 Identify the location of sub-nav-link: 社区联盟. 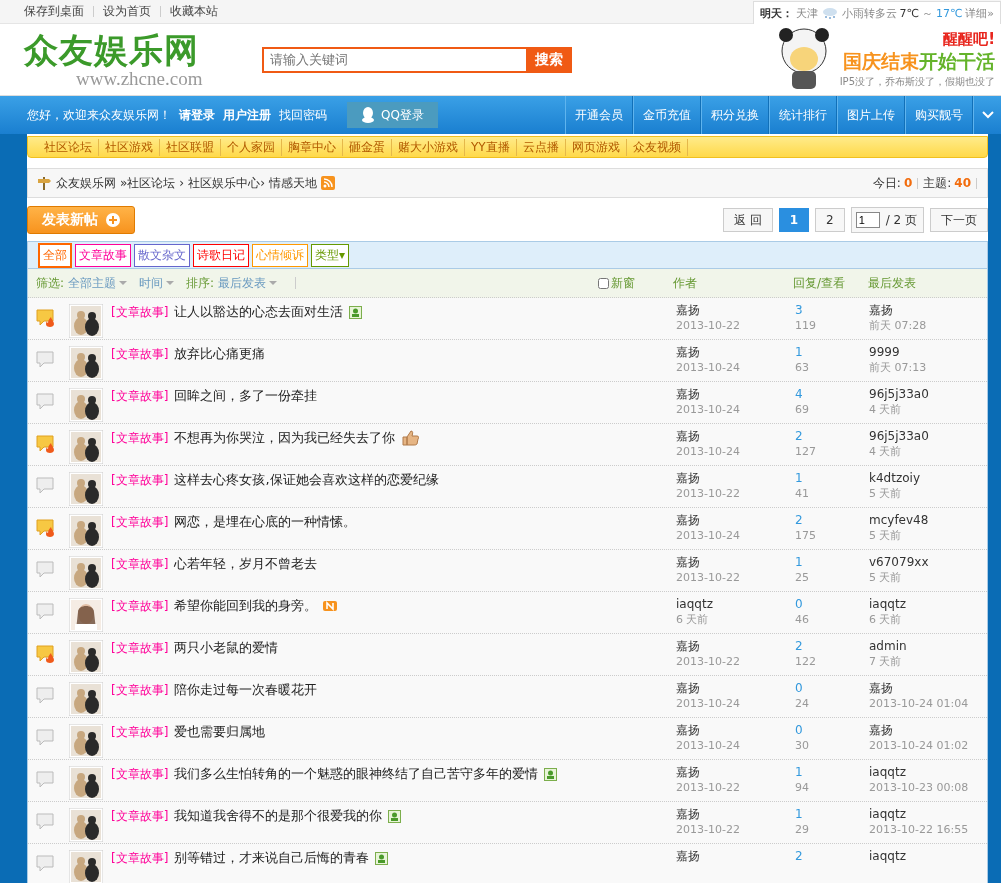
(190, 147).